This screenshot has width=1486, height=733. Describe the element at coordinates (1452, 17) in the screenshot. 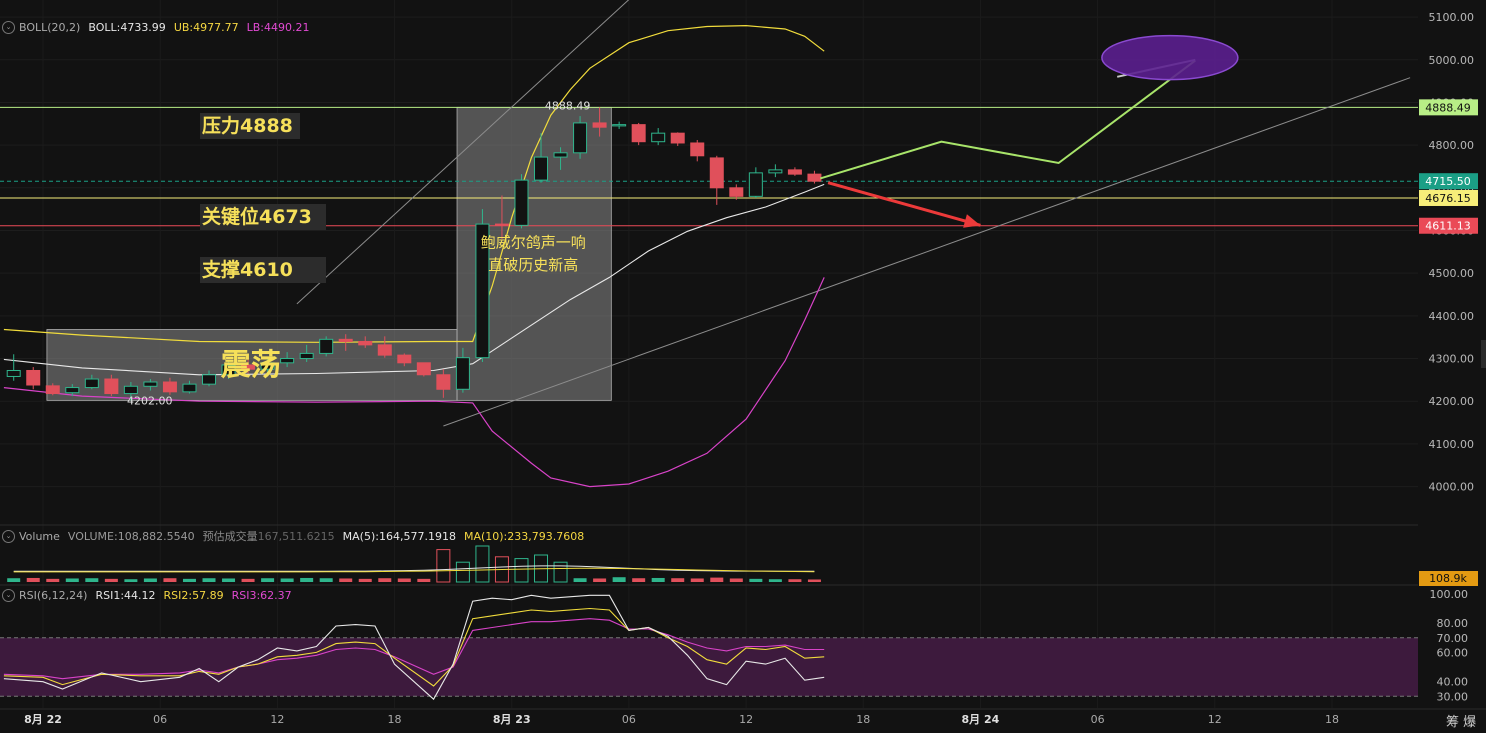

I see `y-tick-label: 5100.00` at that location.